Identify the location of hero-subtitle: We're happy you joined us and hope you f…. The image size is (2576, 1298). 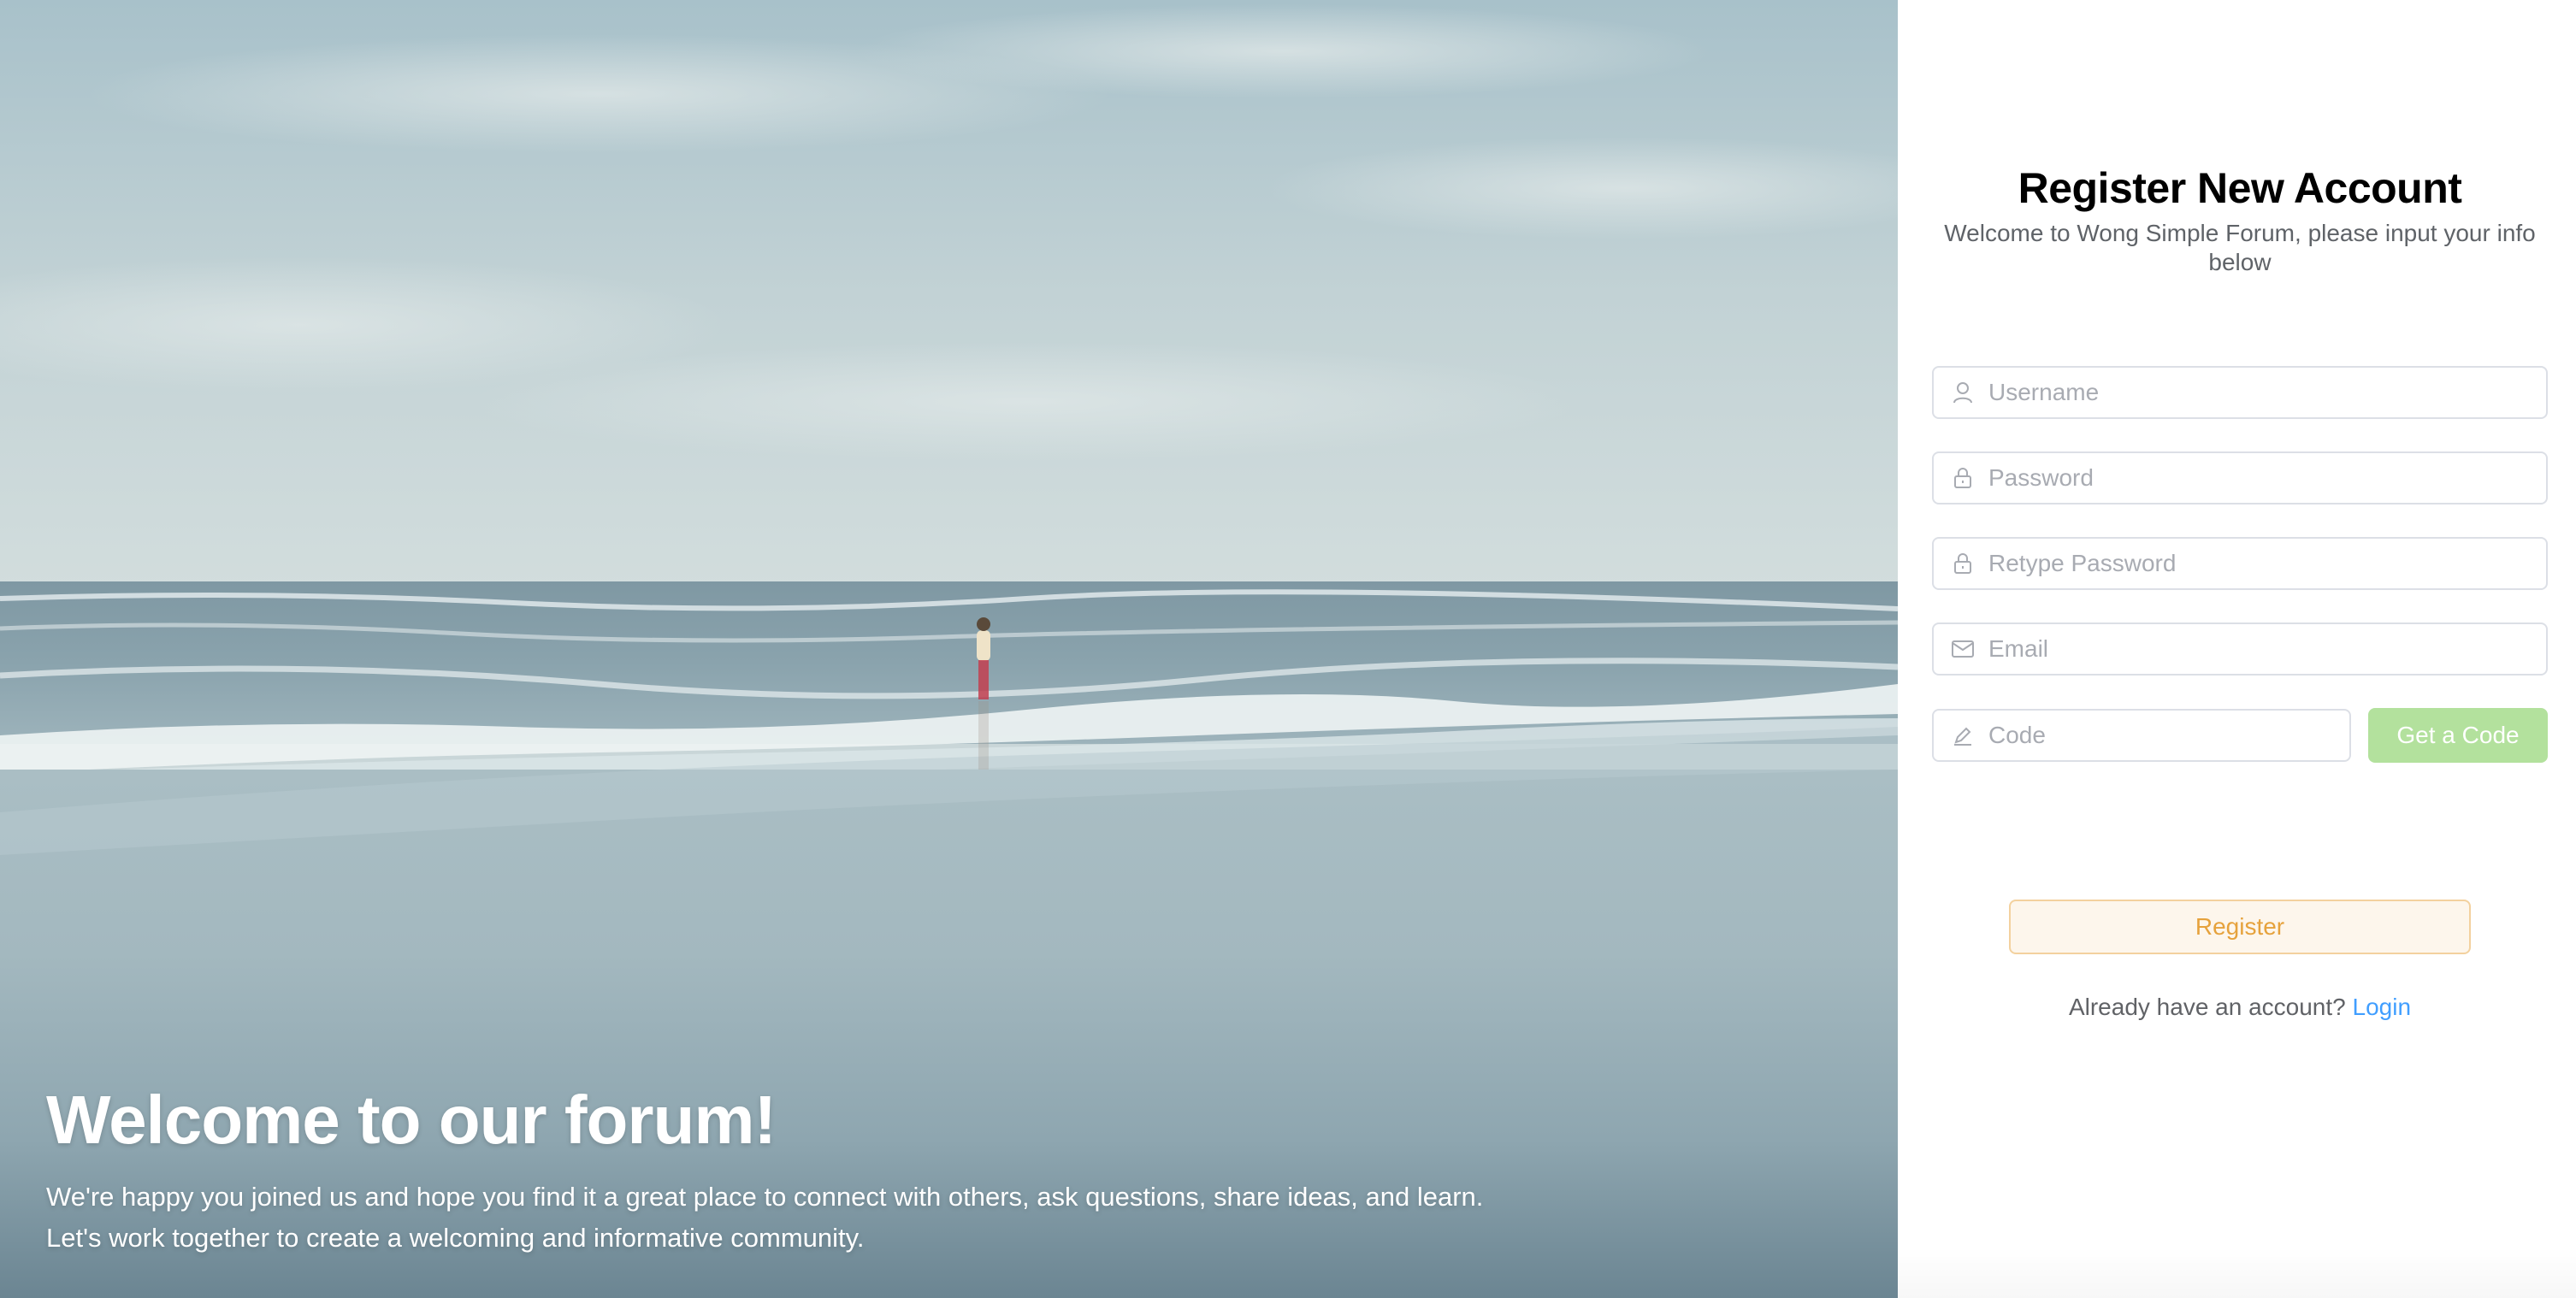
(764, 1218).